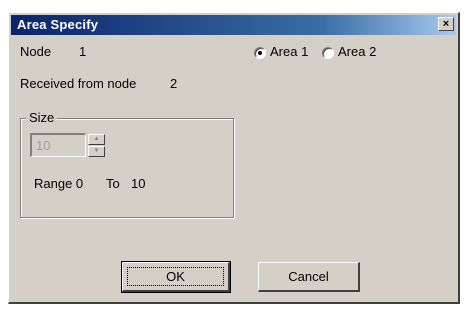  I want to click on ok-button: OK, so click(176, 277).